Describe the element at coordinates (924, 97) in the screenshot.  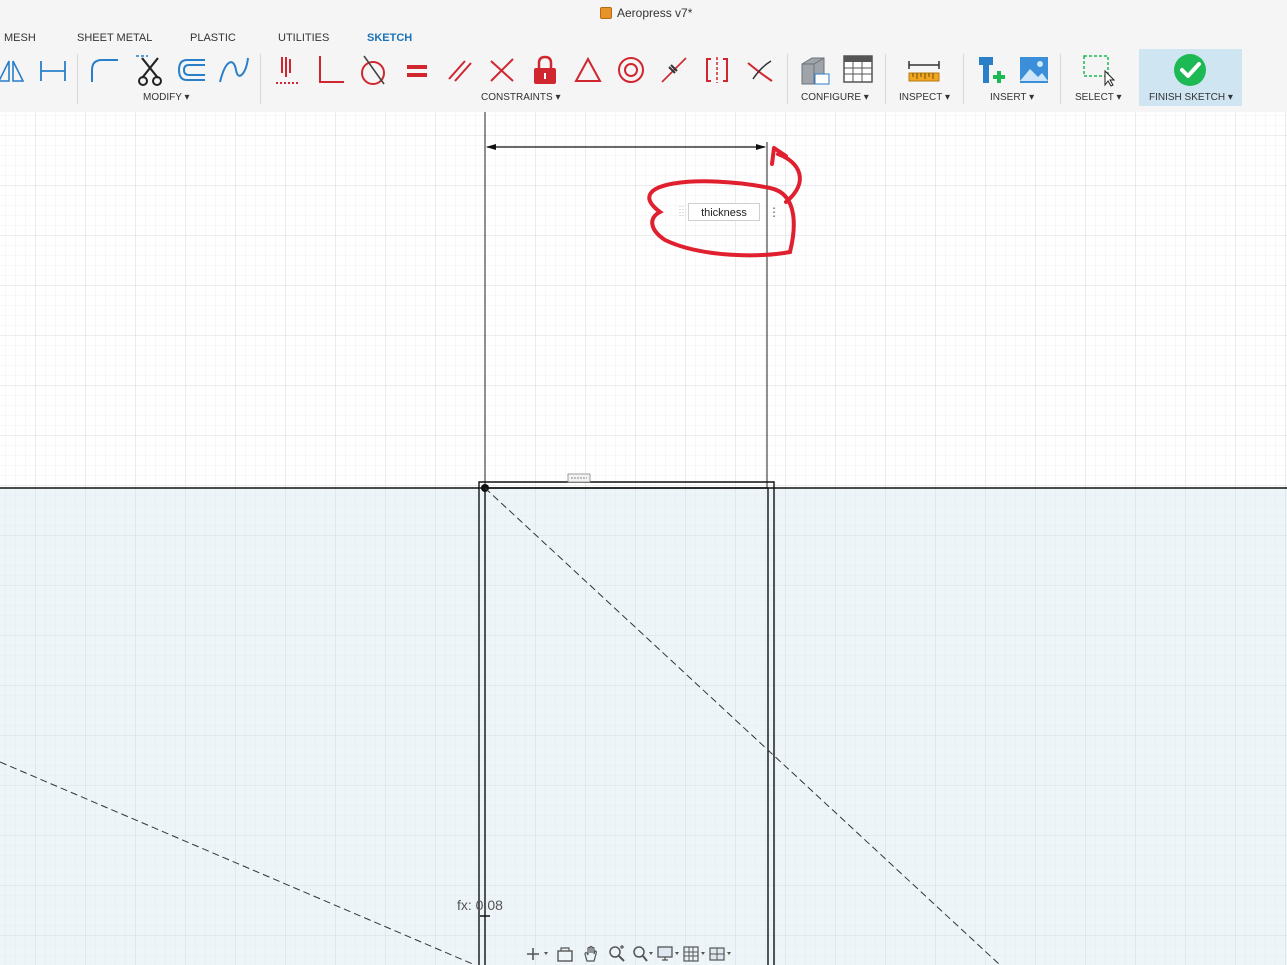
I see `inspect-menu: INSPECT ▾` at that location.